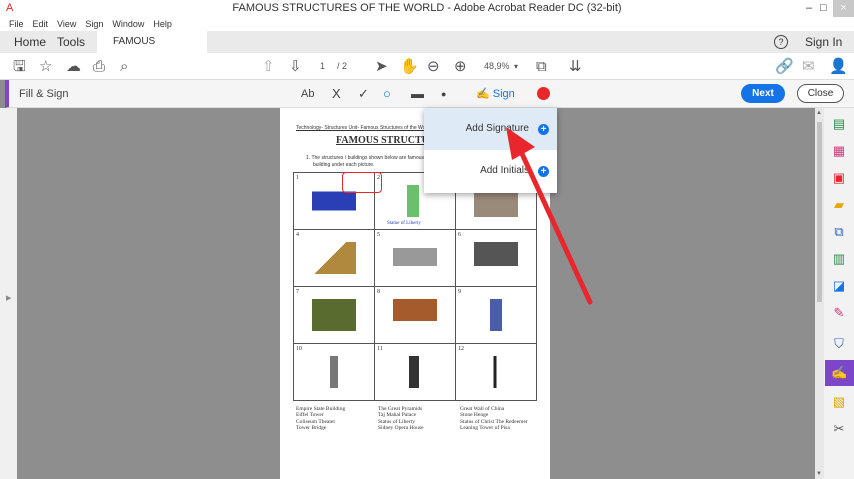  Describe the element at coordinates (10, 8) in the screenshot. I see `app-logo-icon: A` at that location.